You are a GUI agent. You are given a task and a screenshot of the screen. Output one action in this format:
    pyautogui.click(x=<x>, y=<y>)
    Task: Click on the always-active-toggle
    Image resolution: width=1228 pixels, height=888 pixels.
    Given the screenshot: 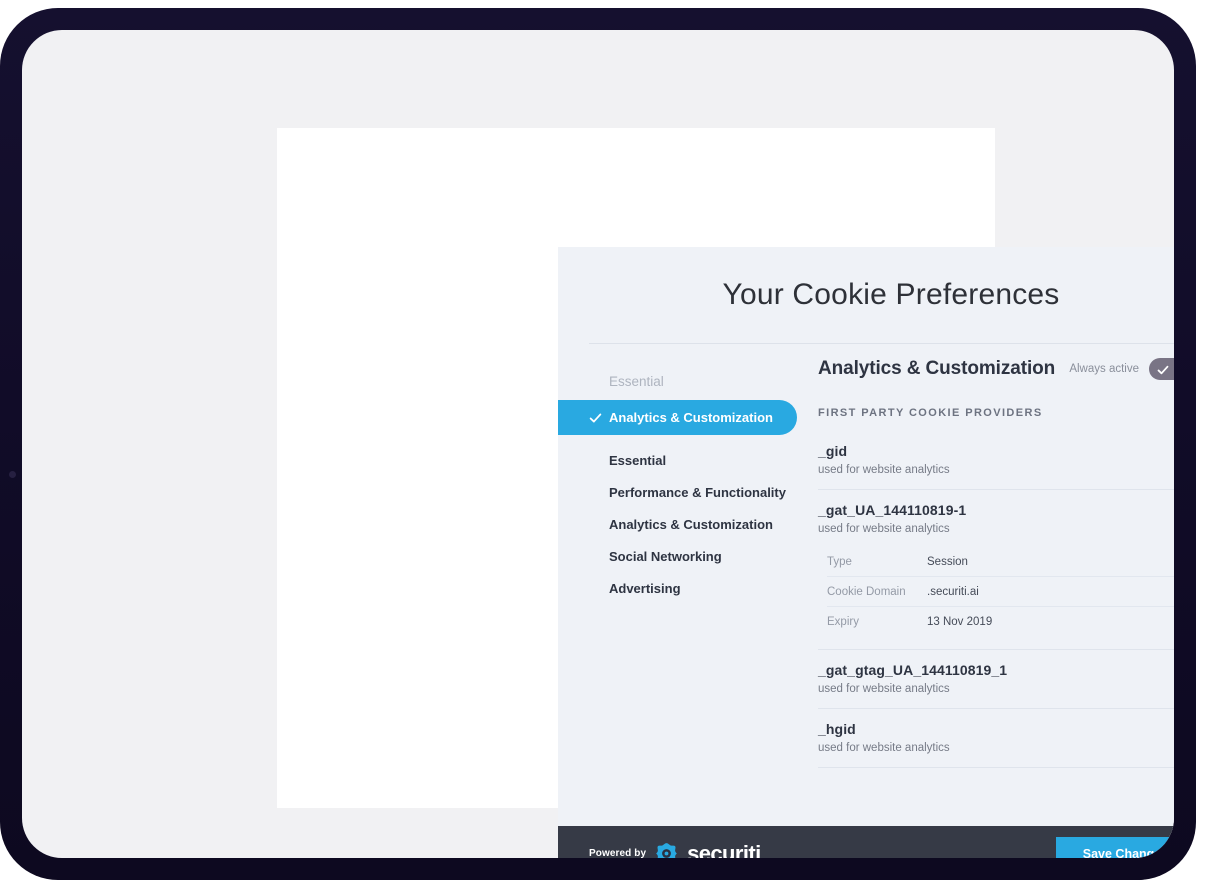 What is the action you would take?
    pyautogui.click(x=1161, y=369)
    